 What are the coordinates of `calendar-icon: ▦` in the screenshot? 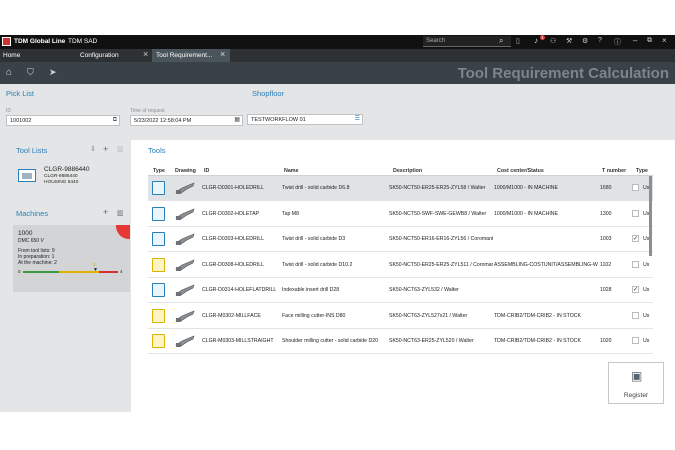 It's located at (237, 120).